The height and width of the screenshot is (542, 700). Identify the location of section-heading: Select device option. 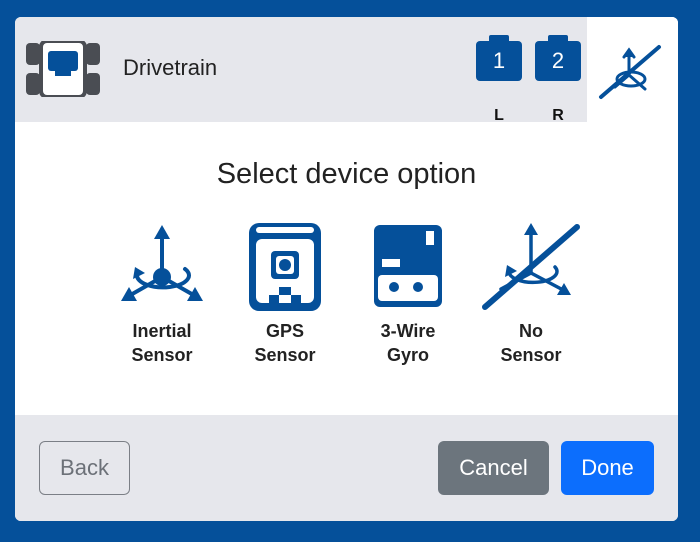
(346, 174).